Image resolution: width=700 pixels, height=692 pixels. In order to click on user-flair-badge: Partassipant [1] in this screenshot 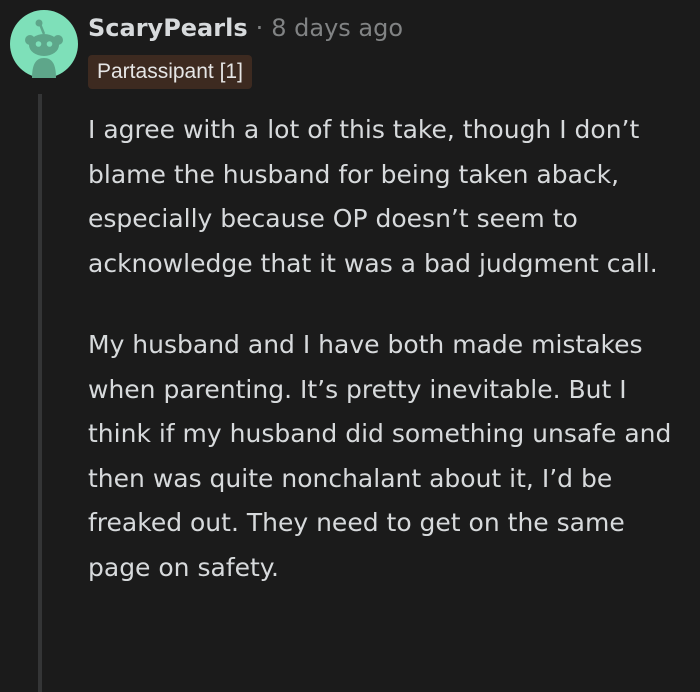, I will do `click(170, 72)`.